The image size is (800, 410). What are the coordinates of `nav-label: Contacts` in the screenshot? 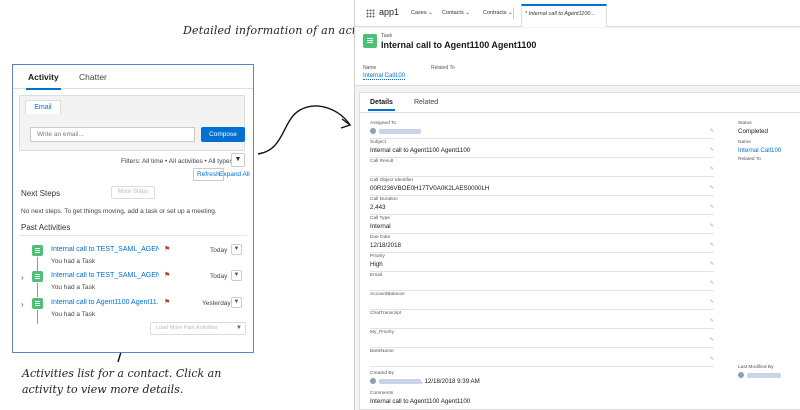 It's located at (453, 13).